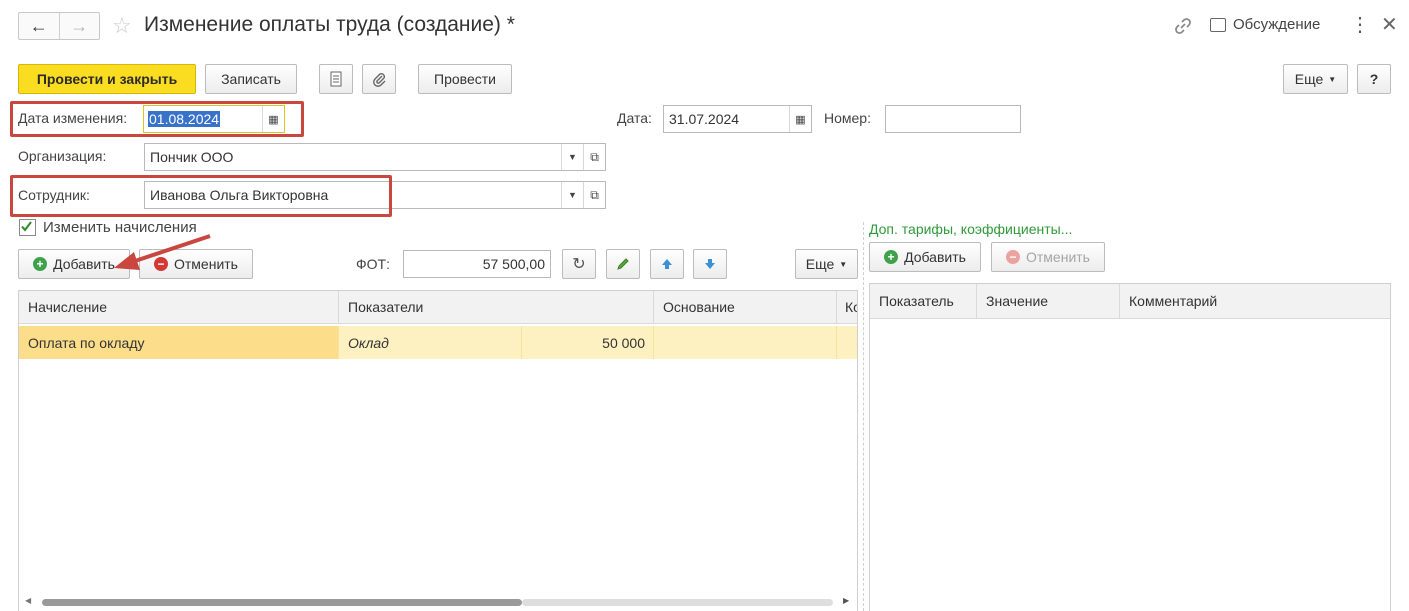  Describe the element at coordinates (27, 227) in the screenshot. I see `checkbox-checked-icon` at that location.